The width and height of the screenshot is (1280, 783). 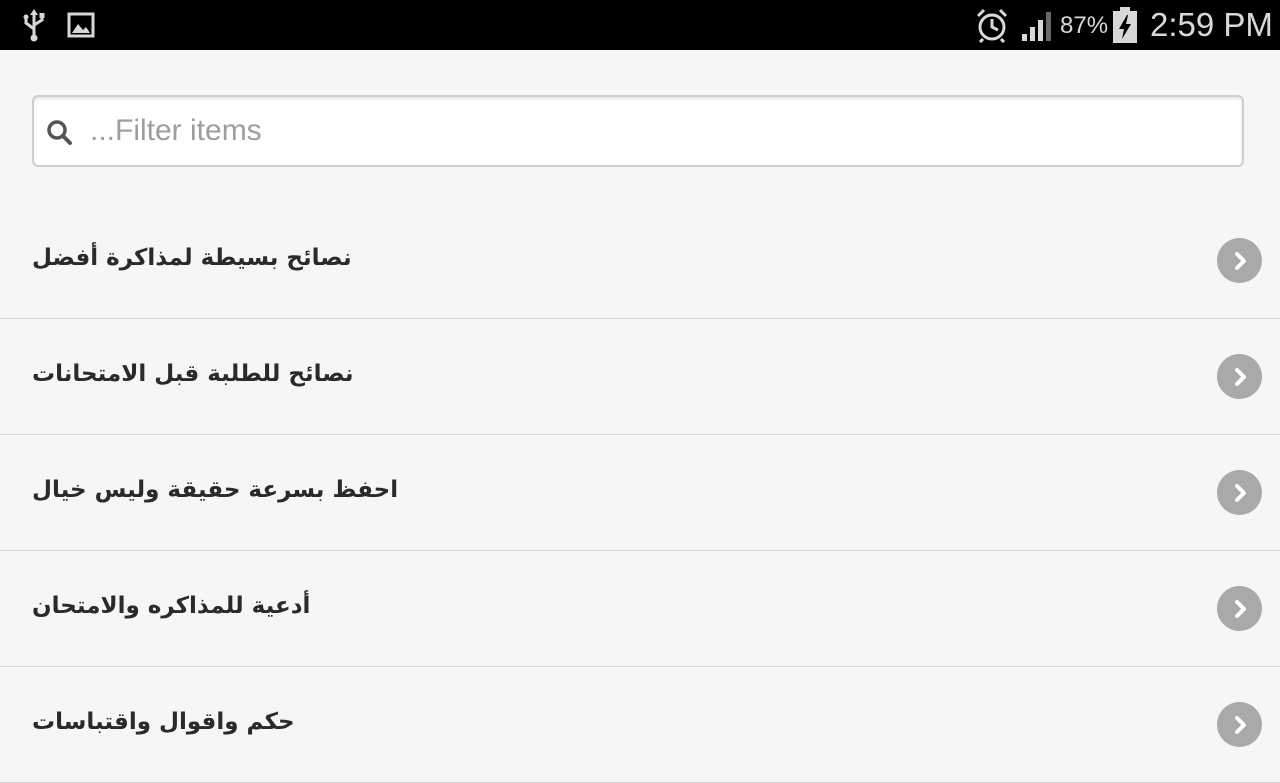 I want to click on battery-charging-icon, so click(x=1127, y=25).